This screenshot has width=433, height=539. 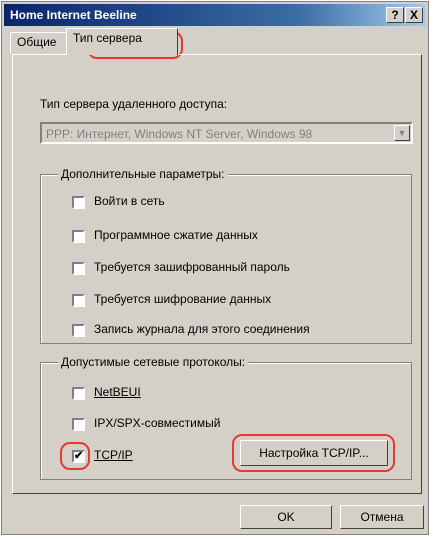 I want to click on tab-server-type-label: Тип сервера, so click(x=107, y=38).